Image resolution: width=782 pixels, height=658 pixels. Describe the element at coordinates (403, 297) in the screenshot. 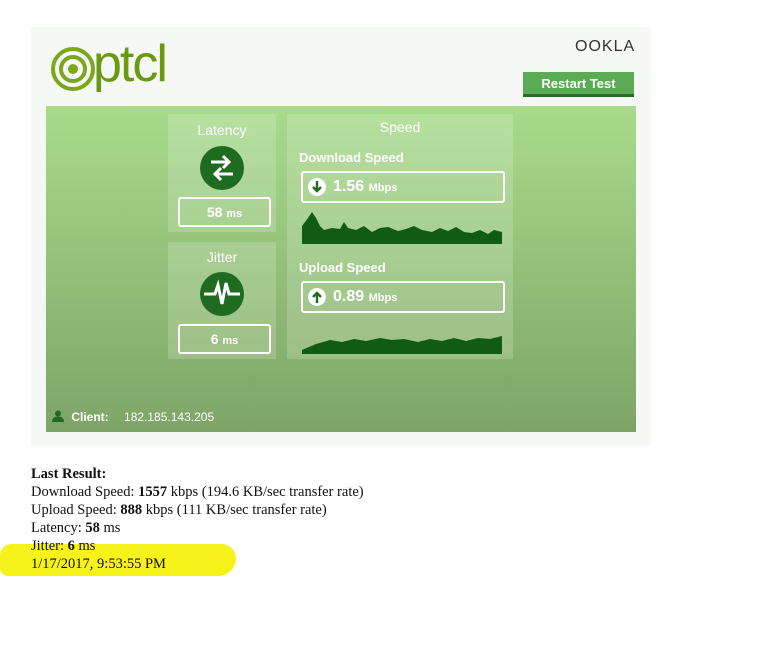

I see `upload-speed-box: 0.89 Mbps` at that location.